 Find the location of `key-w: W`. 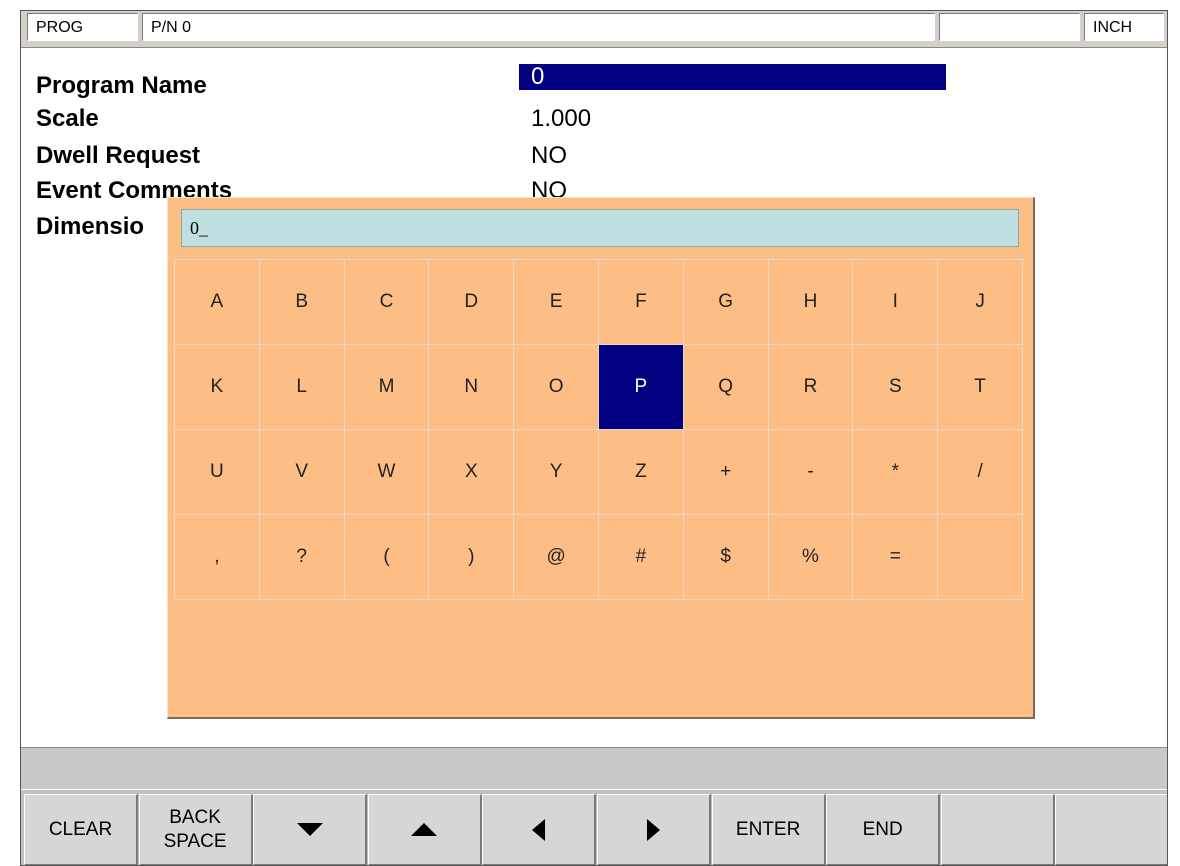

key-w: W is located at coordinates (387, 472).